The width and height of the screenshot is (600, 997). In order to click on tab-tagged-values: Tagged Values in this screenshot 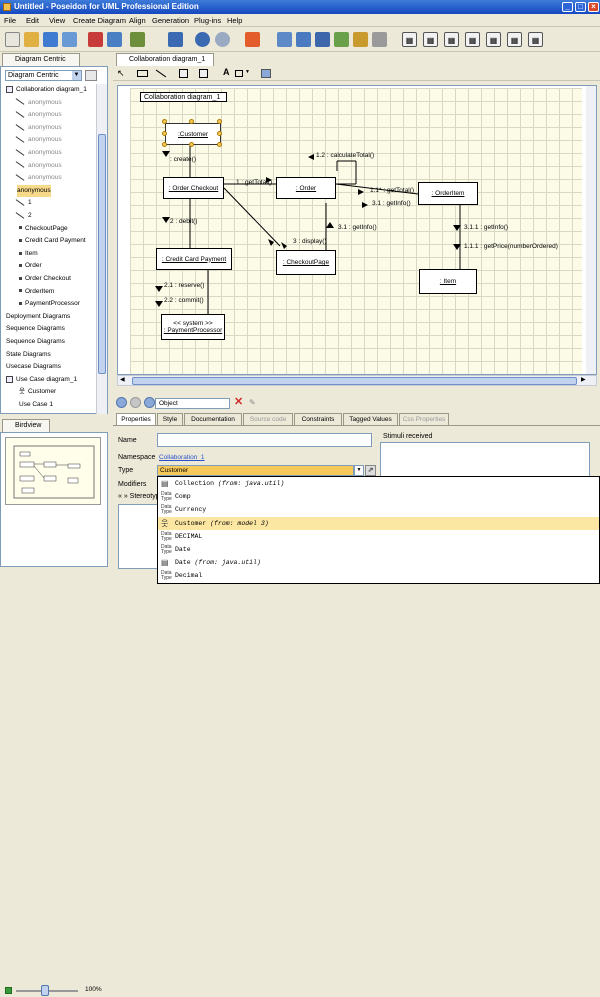, I will do `click(370, 419)`.